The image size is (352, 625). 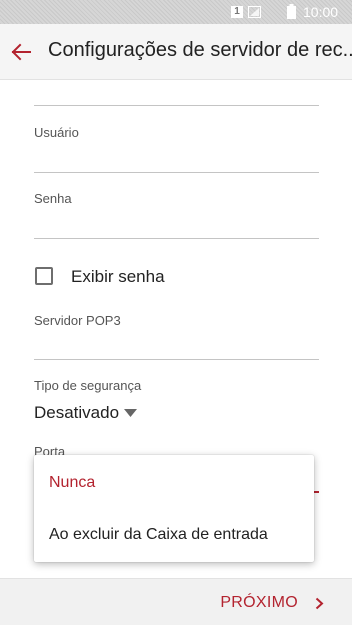 What do you see at coordinates (176, 12) in the screenshot?
I see `status-bar: 1 10:00` at bounding box center [176, 12].